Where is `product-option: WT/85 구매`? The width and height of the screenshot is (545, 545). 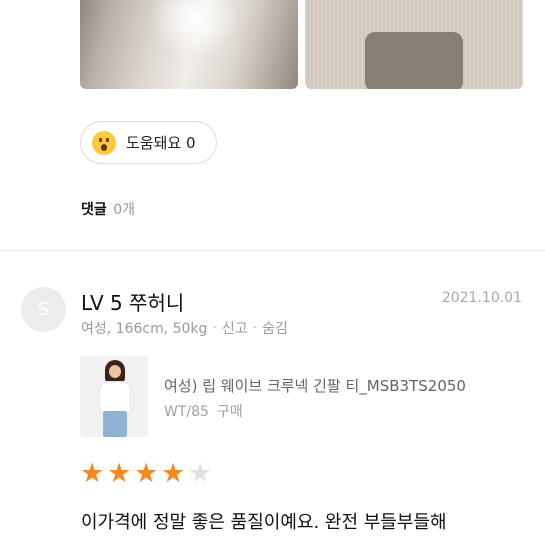 product-option: WT/85 구매 is located at coordinates (203, 411).